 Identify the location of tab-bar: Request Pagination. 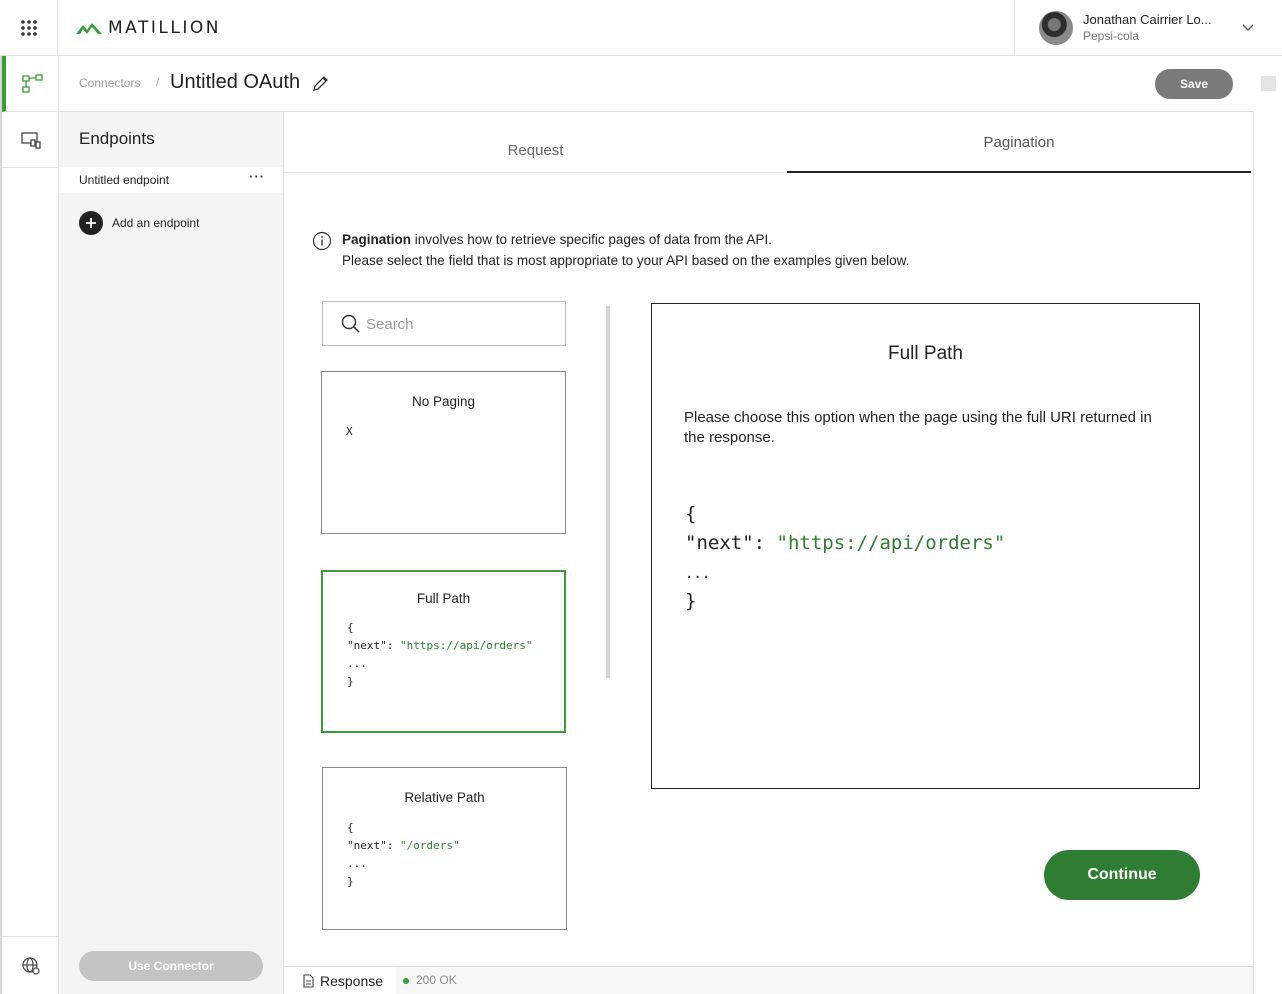
(768, 142).